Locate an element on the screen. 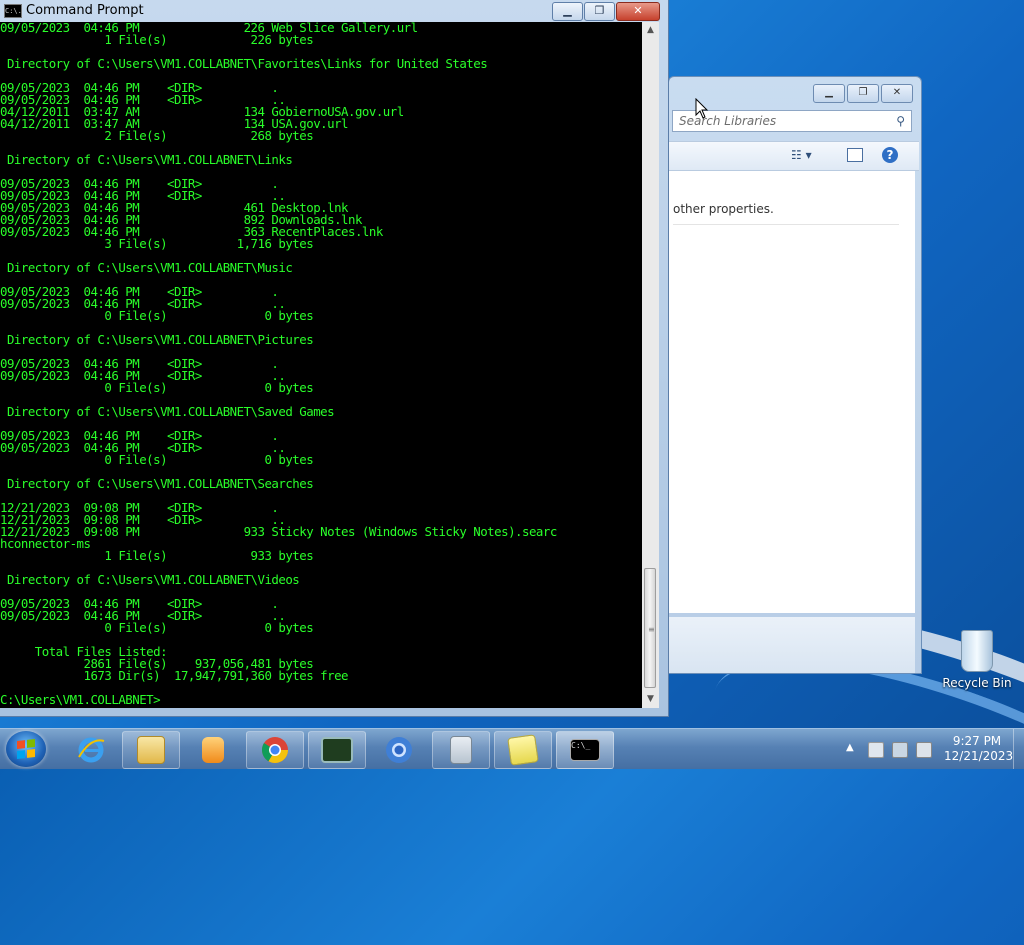 The height and width of the screenshot is (945, 1024). search-placeholder: Search Libraries is located at coordinates (728, 121).